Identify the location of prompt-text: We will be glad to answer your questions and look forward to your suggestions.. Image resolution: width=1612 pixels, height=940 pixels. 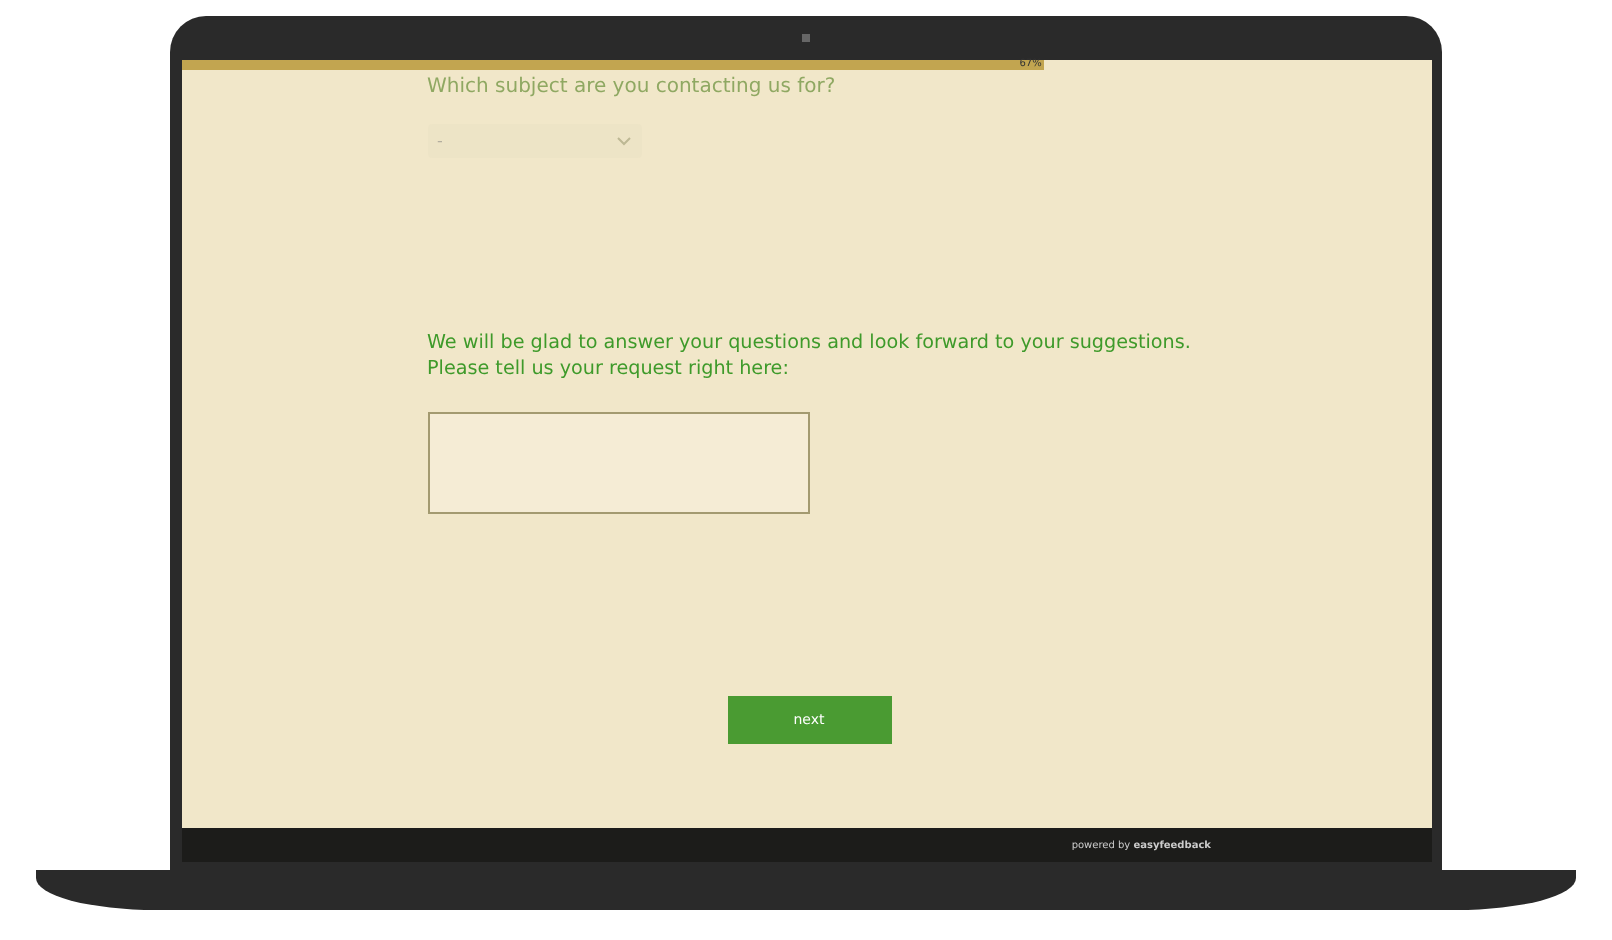
(810, 343).